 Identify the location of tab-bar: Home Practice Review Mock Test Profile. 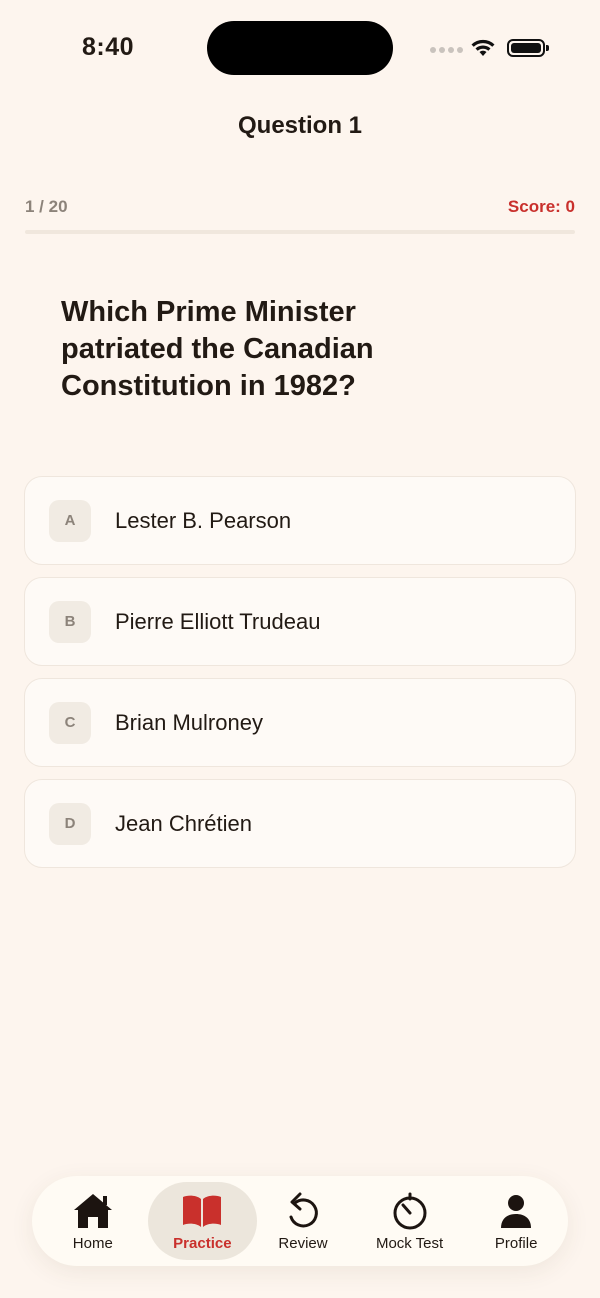
(300, 1221).